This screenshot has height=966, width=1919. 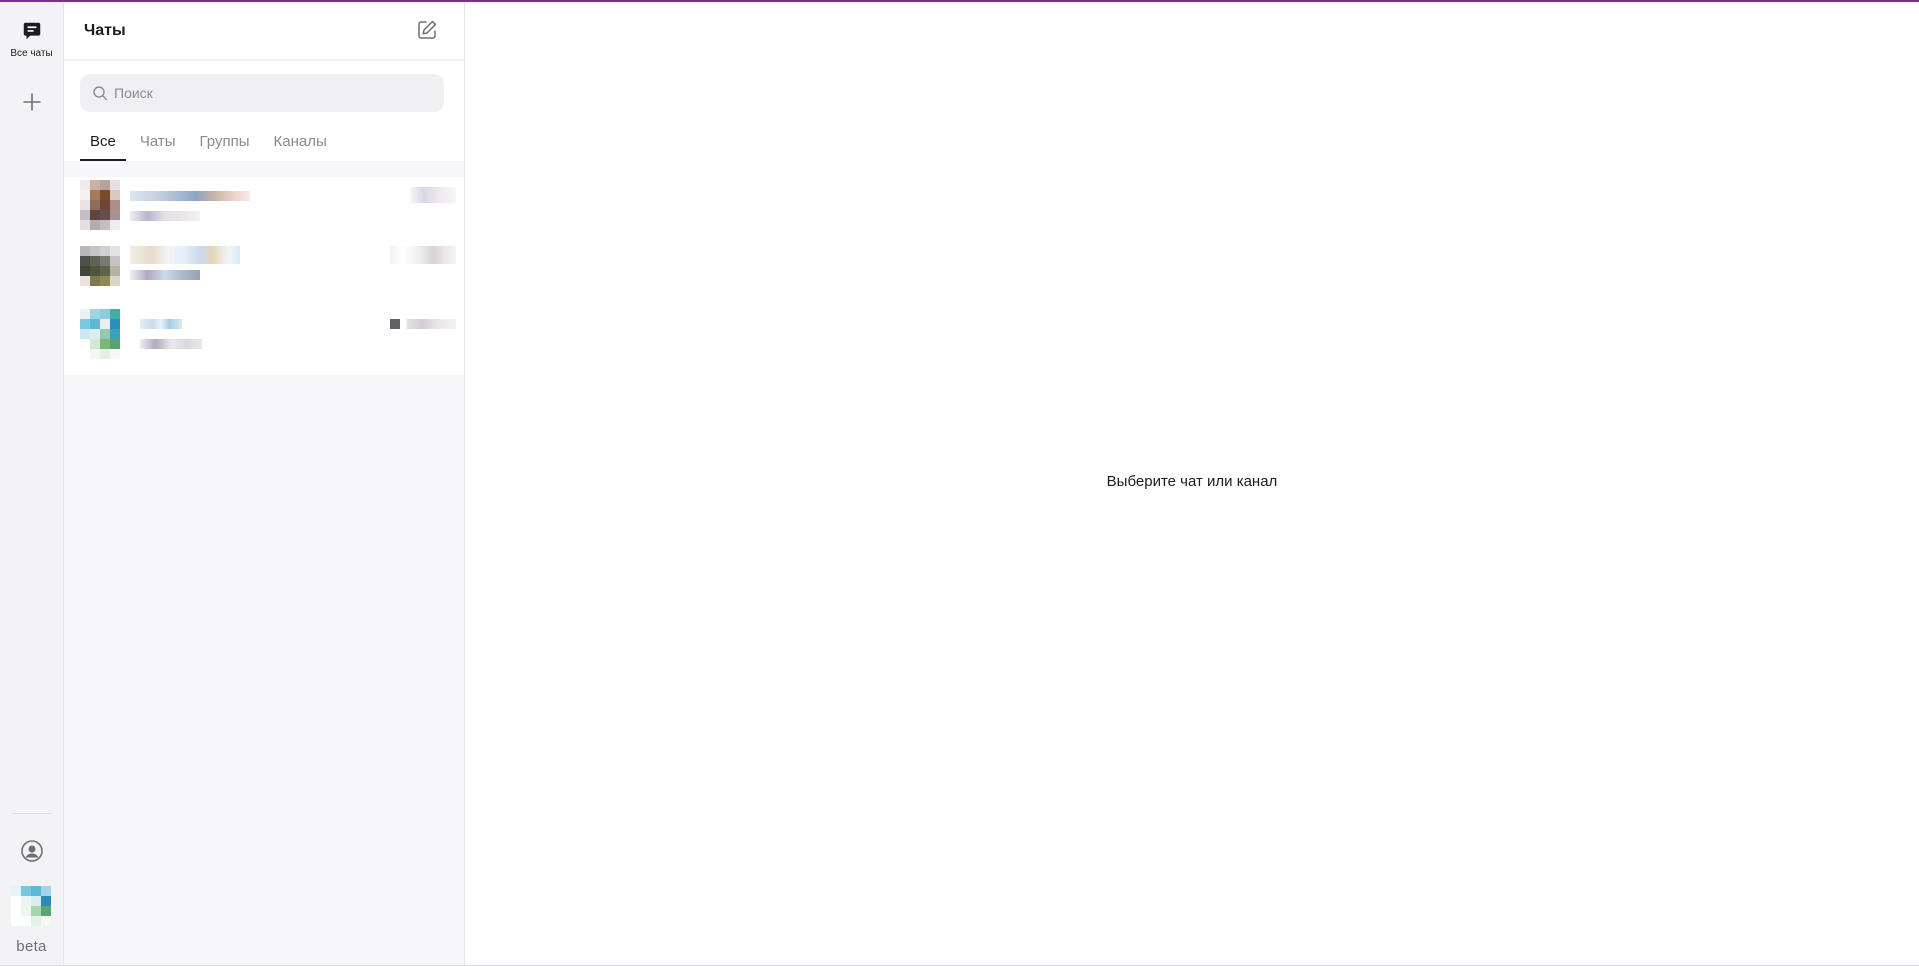 I want to click on plus-icon, so click(x=31, y=102).